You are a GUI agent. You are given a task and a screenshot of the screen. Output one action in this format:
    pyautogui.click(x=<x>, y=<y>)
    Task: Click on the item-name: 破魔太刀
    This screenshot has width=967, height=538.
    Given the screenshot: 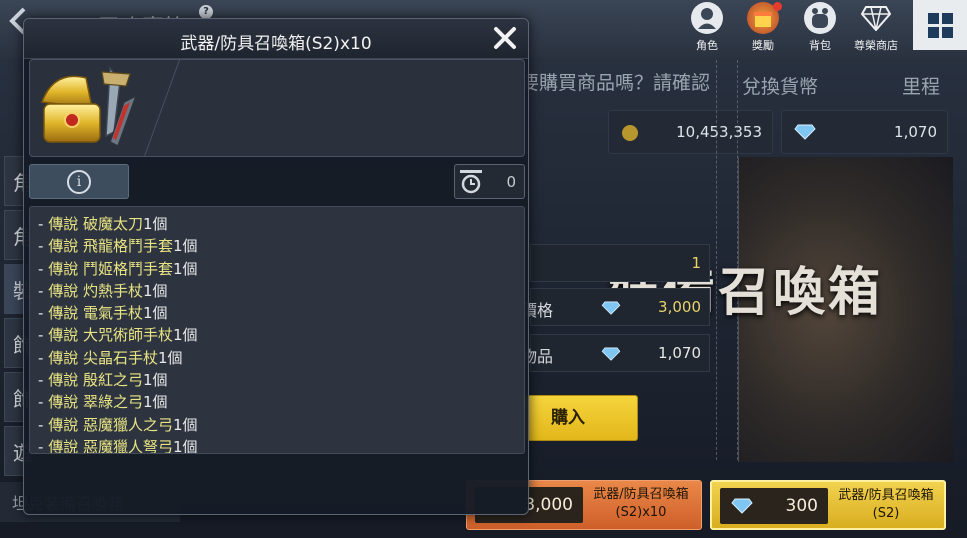 What is the action you would take?
    pyautogui.click(x=112, y=224)
    